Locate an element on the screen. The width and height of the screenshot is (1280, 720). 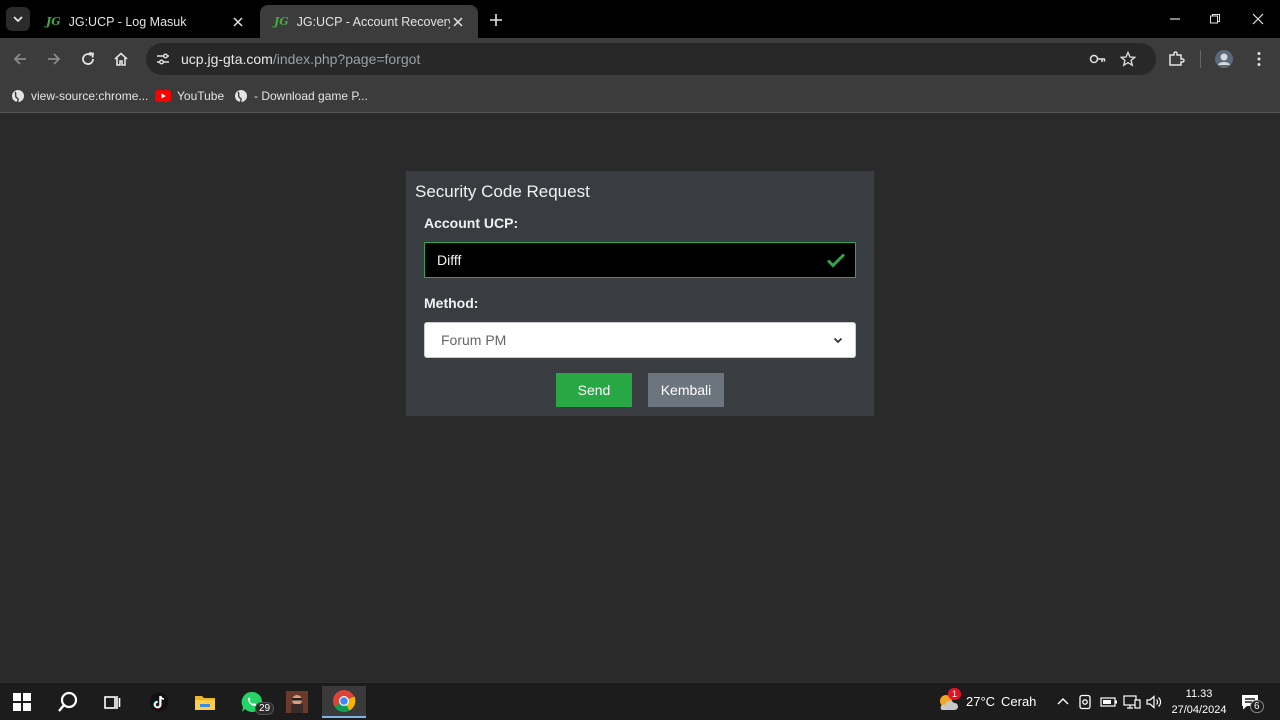
network-icon is located at coordinates (1132, 702).